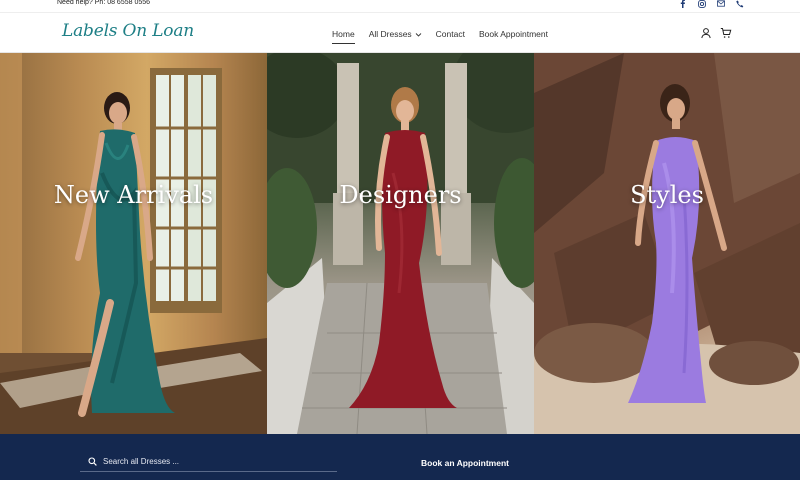 The height and width of the screenshot is (480, 800). Describe the element at coordinates (390, 33) in the screenshot. I see `nav-all-dresses-label: All Dresses` at that location.